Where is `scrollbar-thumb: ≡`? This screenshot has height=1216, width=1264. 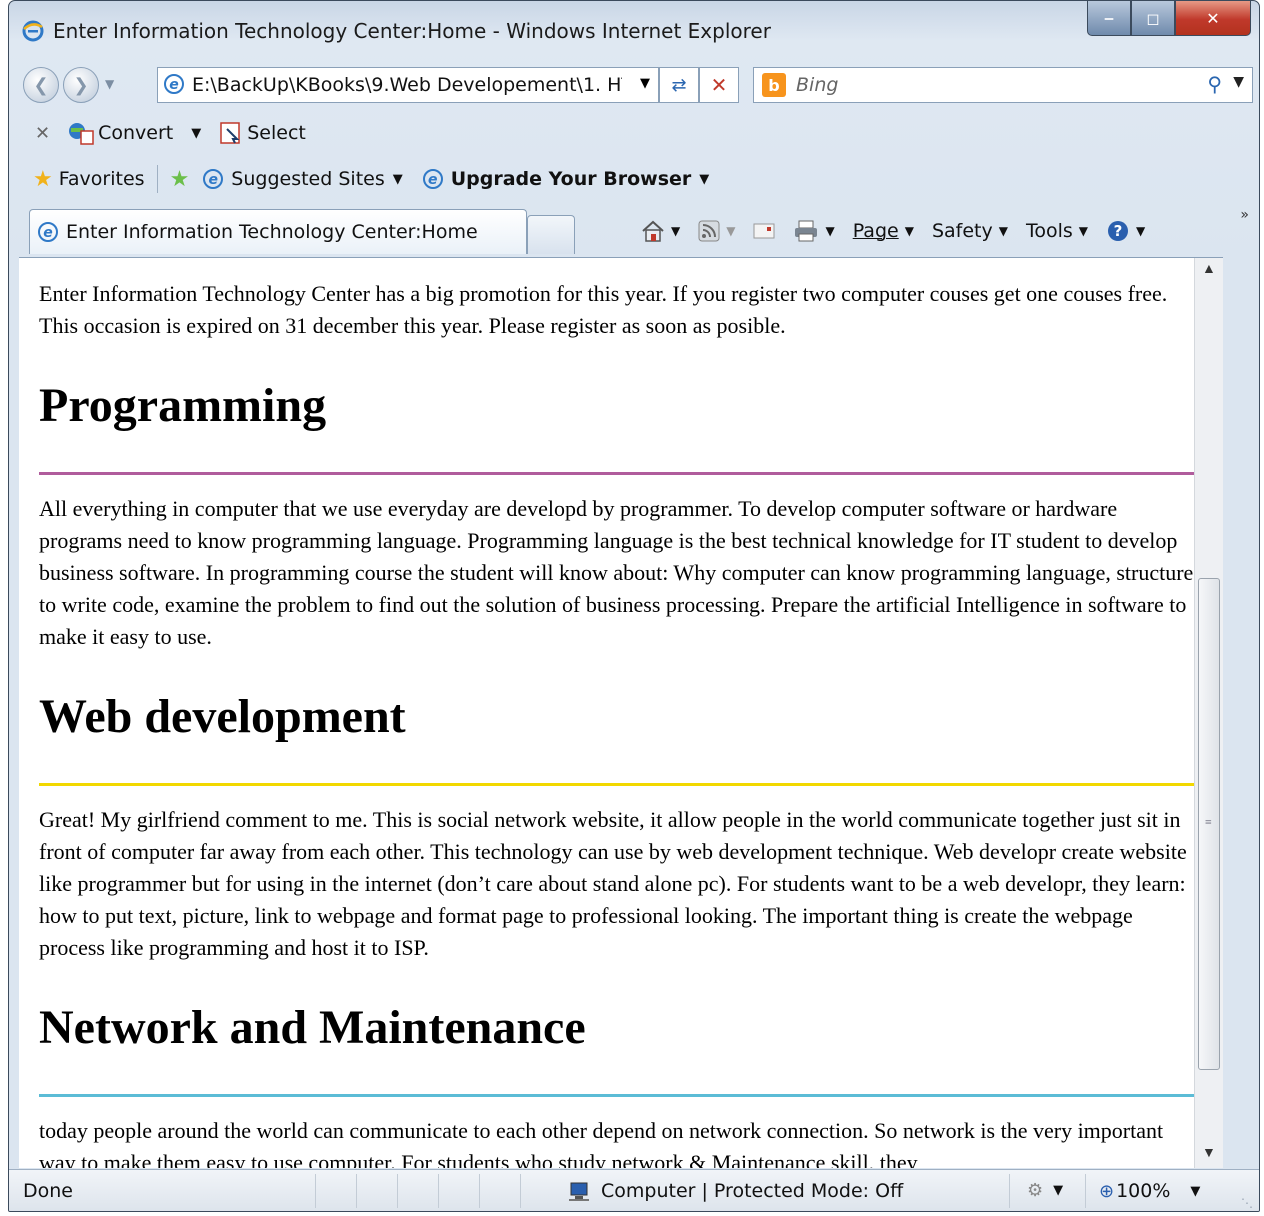
scrollbar-thumb: ≡ is located at coordinates (1209, 824).